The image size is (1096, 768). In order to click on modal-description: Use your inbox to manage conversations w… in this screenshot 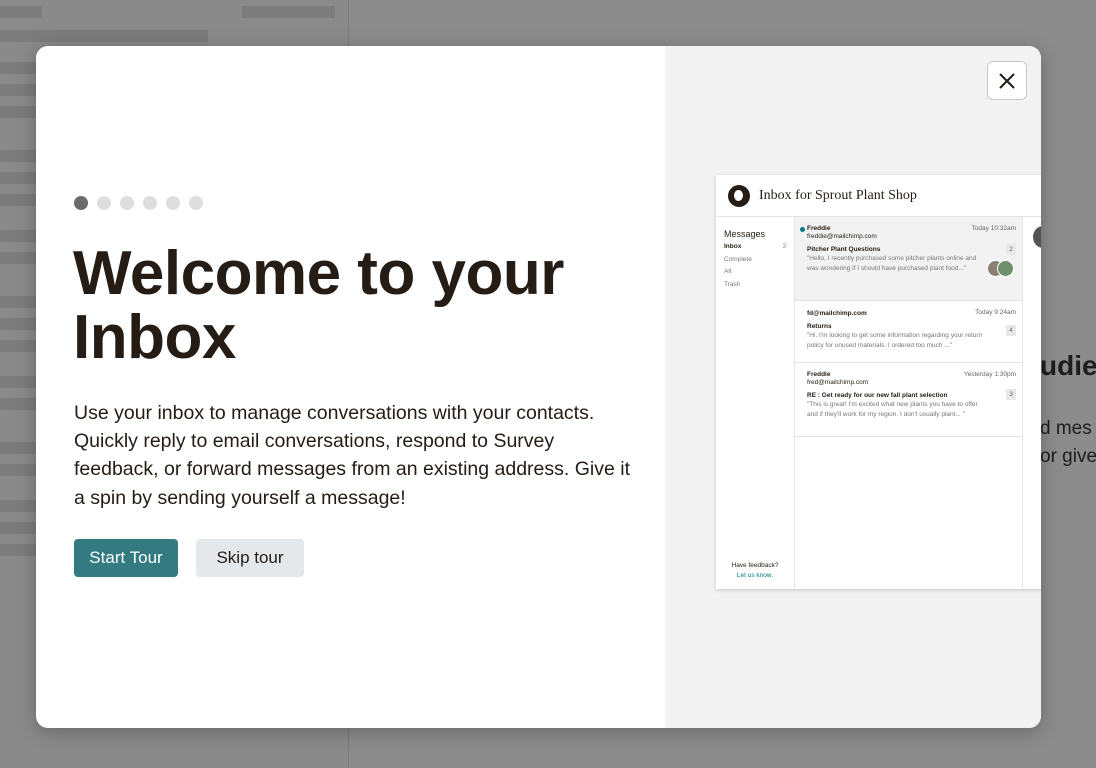, I will do `click(352, 455)`.